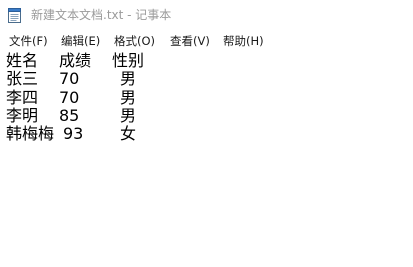 This screenshot has width=413, height=267. What do you see at coordinates (101, 15) in the screenshot?
I see `window-title: 新建文本文档.txt - 记事本` at bounding box center [101, 15].